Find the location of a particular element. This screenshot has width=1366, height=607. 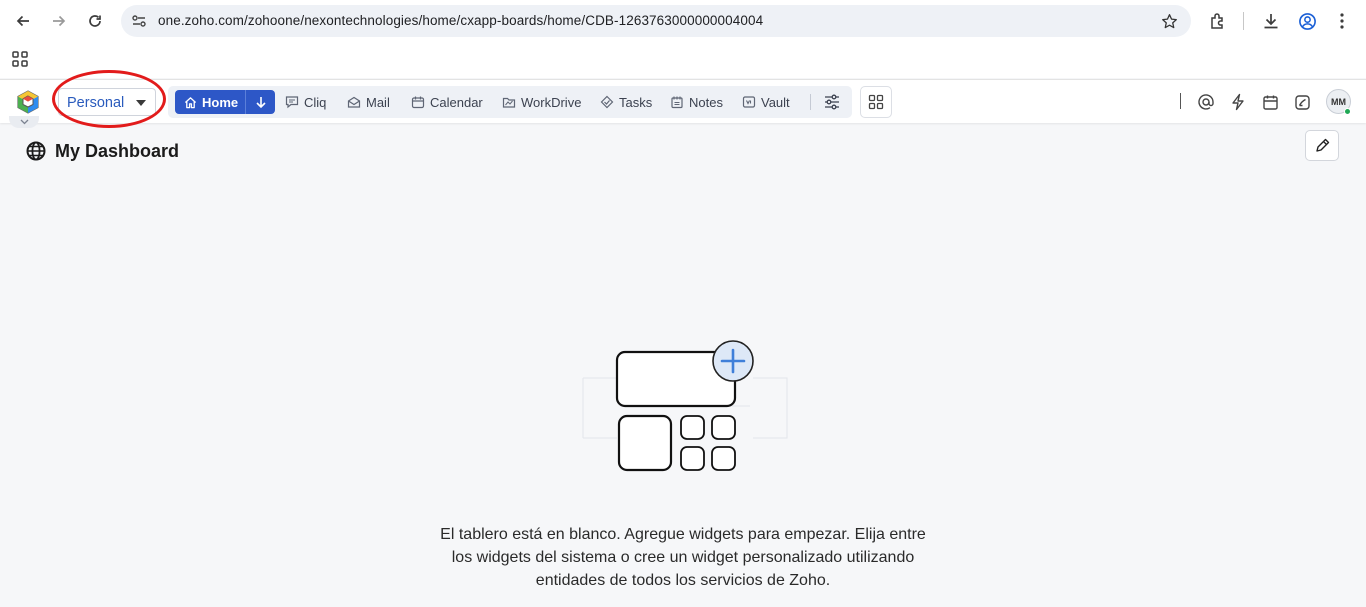

app-calendar: Calendar is located at coordinates (447, 102).